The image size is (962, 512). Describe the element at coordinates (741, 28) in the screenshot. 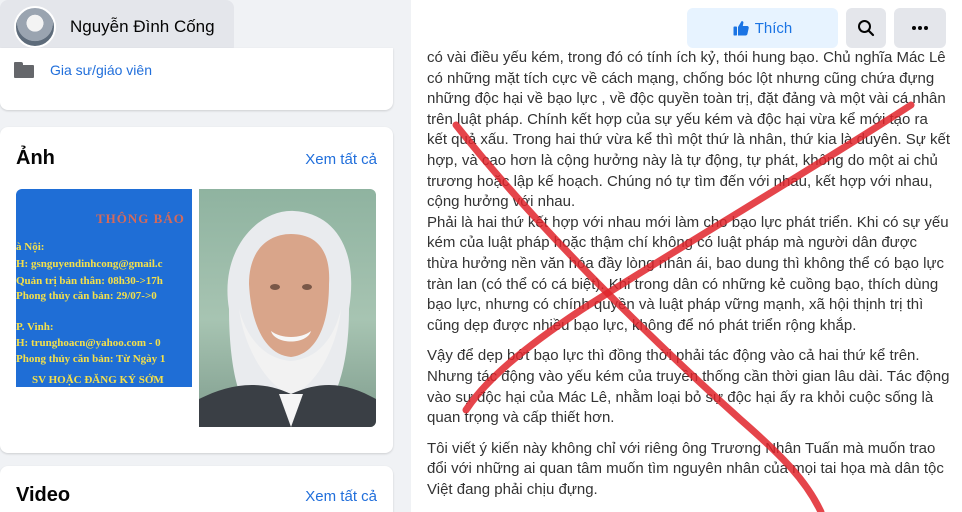

I see `thumbs-up-icon` at that location.